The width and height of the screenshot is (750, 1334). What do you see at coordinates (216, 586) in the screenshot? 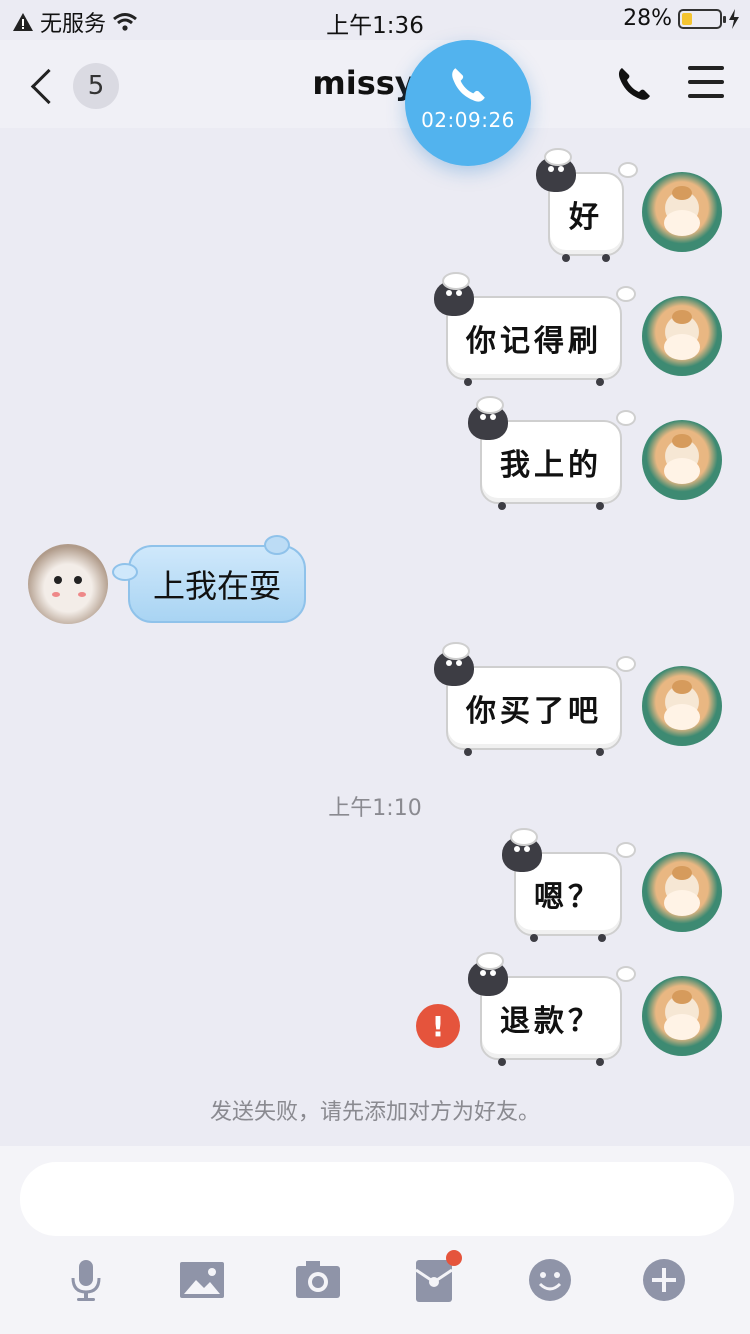
I see `message-text: 上我在耍` at bounding box center [216, 586].